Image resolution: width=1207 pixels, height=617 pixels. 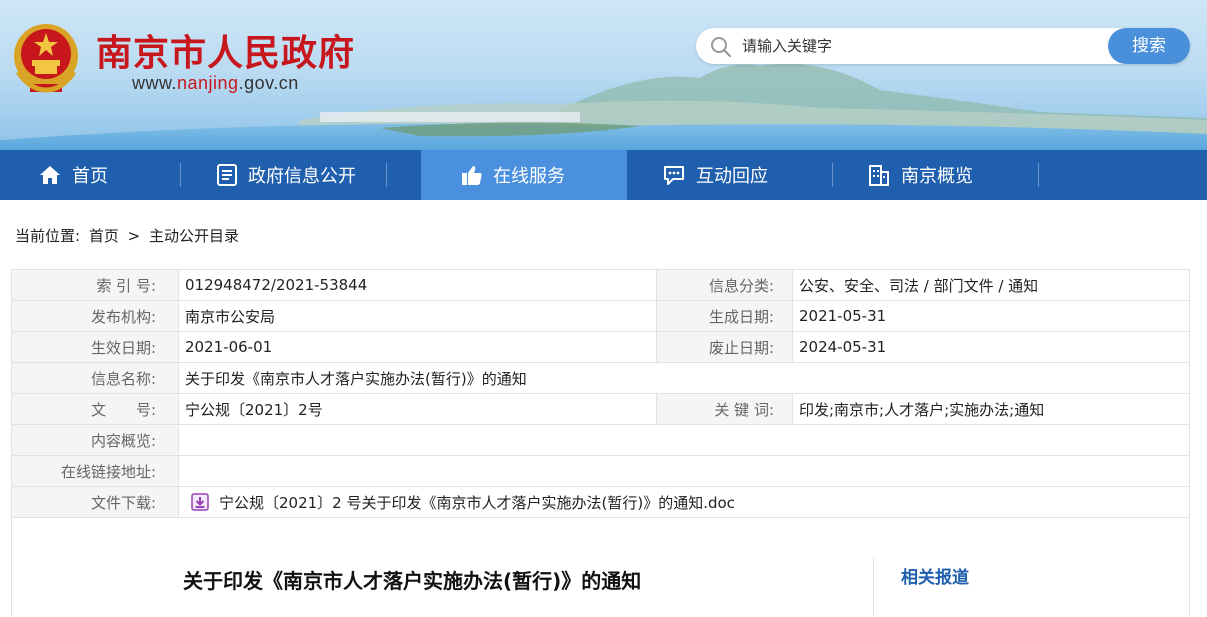 I want to click on national-emblem-icon, so click(x=46, y=58).